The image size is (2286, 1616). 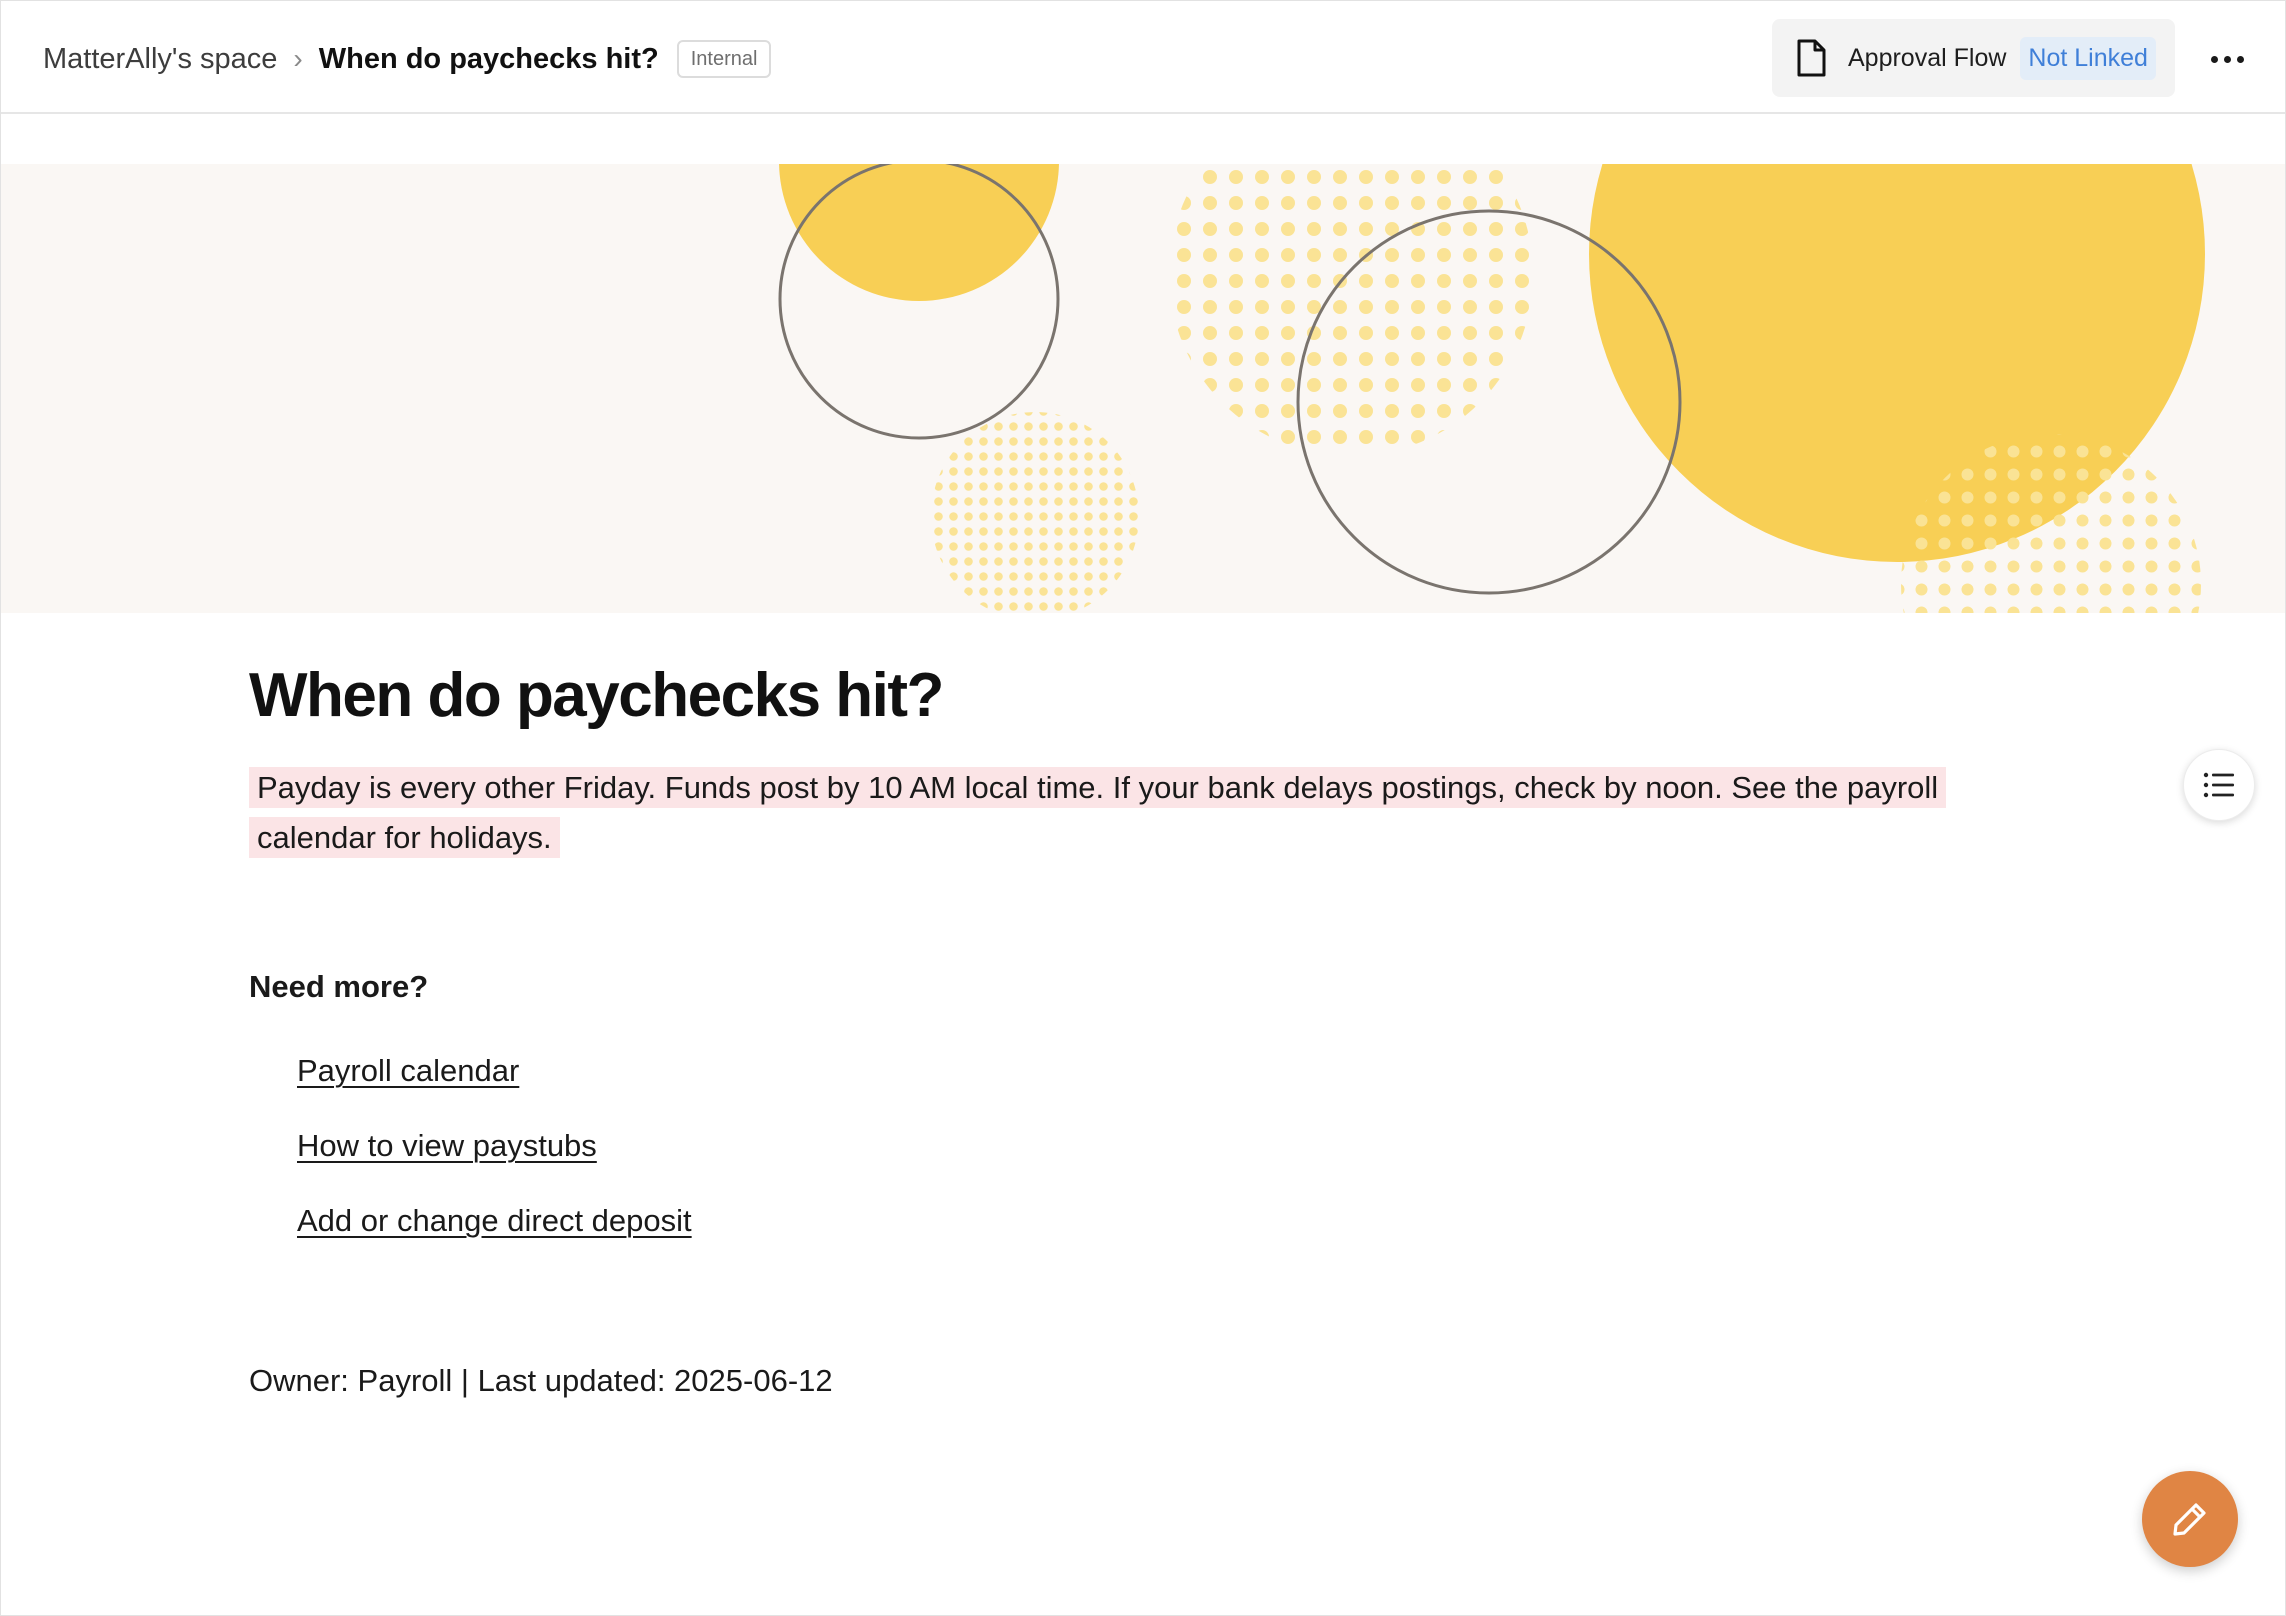 I want to click on more-options-button, so click(x=2227, y=59).